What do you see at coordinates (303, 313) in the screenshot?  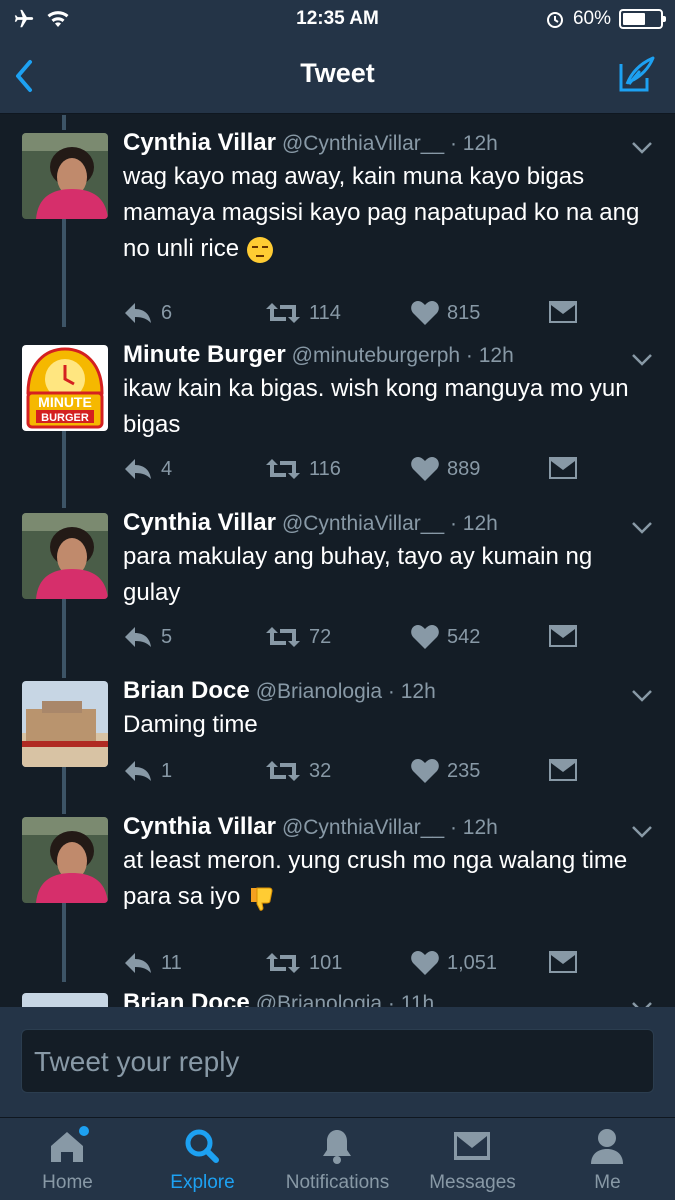 I see `retweet-button: 114` at bounding box center [303, 313].